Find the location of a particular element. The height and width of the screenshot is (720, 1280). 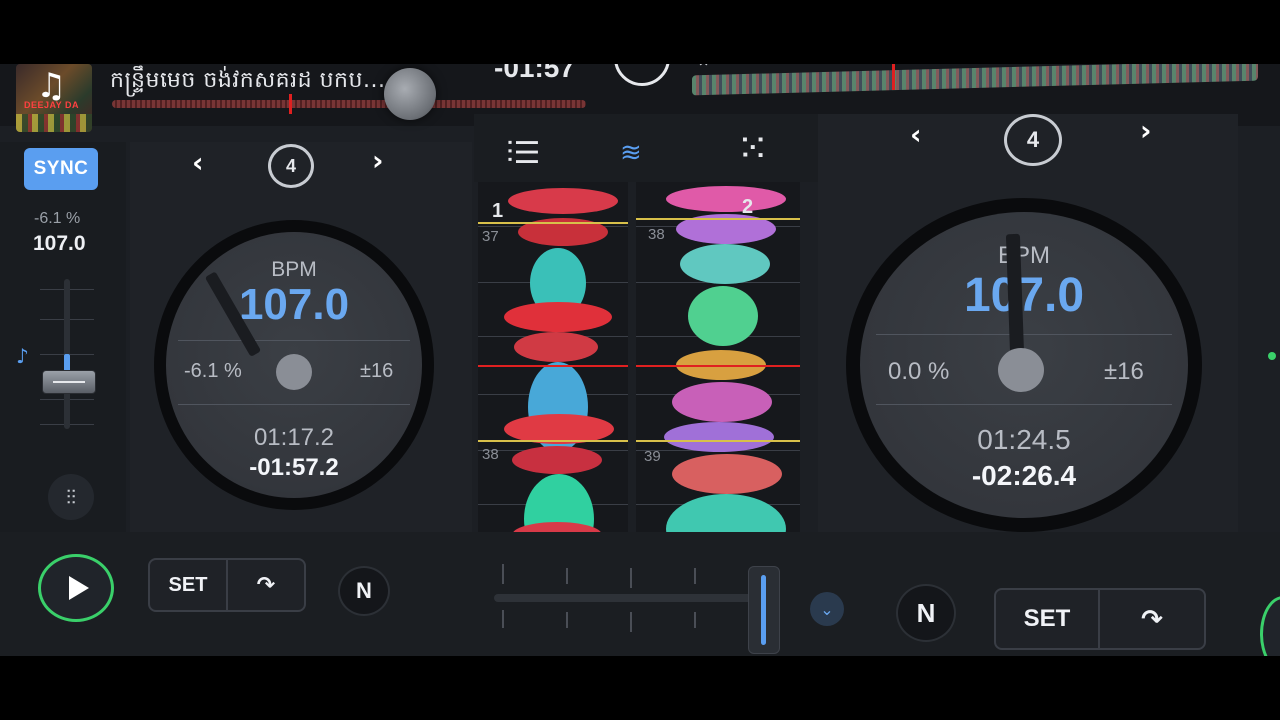

deck-a-loop-icon: 4 is located at coordinates (291, 166).